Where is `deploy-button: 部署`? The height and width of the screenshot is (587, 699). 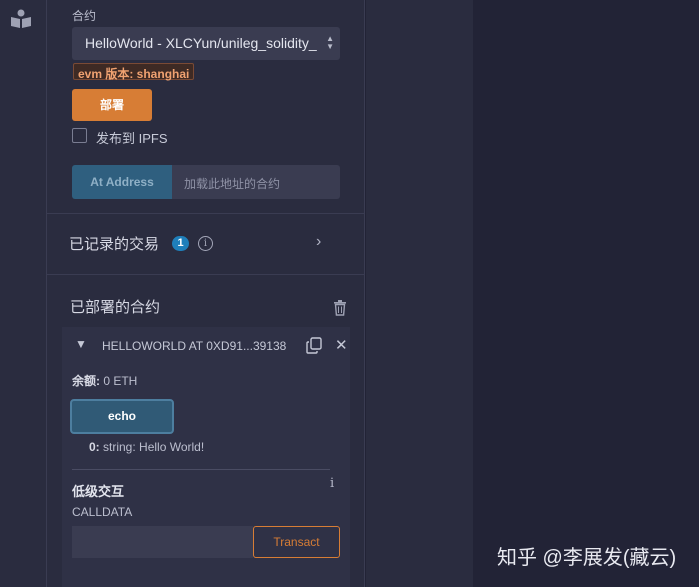
deploy-button: 部署 is located at coordinates (112, 105).